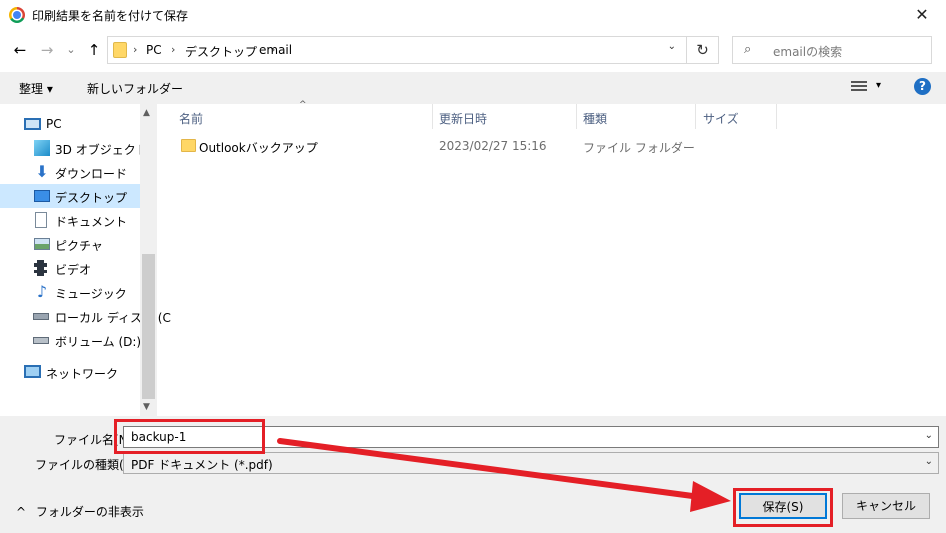 Image resolution: width=946 pixels, height=533 pixels. Describe the element at coordinates (70, 124) in the screenshot. I see `sidebar-item-pc: PC` at that location.